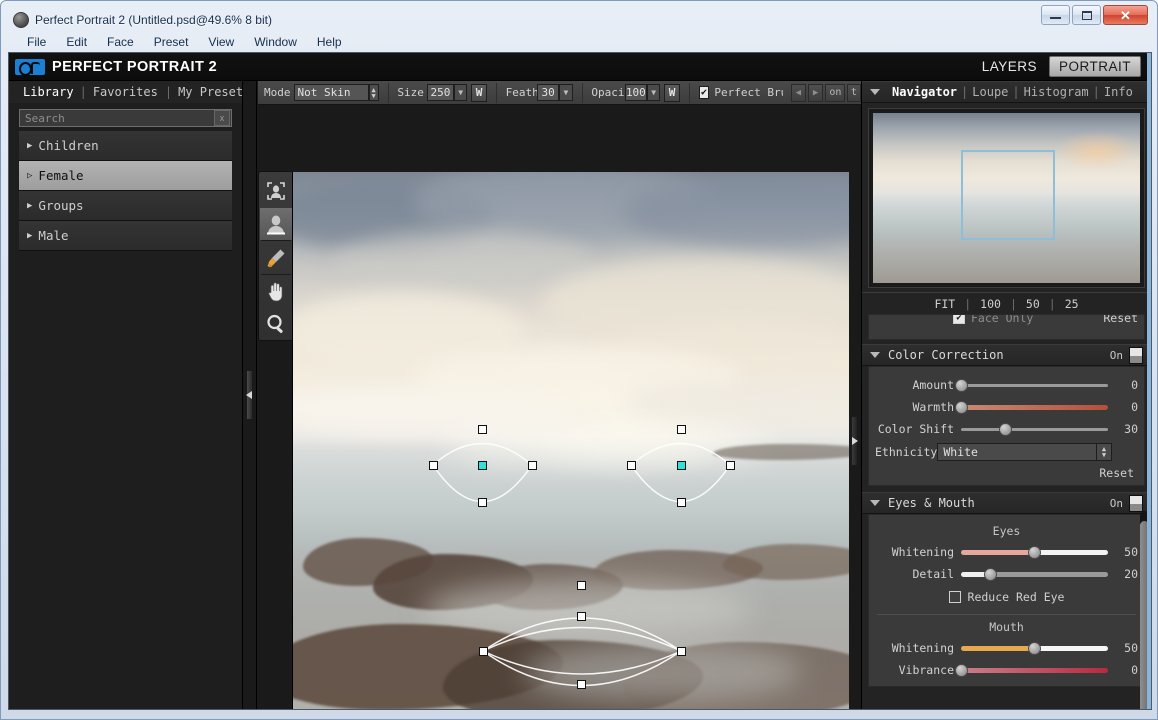 Image resolution: width=1158 pixels, height=720 pixels. Describe the element at coordinates (654, 92) in the screenshot. I see `opacity-dropdown-icon: ▼` at that location.